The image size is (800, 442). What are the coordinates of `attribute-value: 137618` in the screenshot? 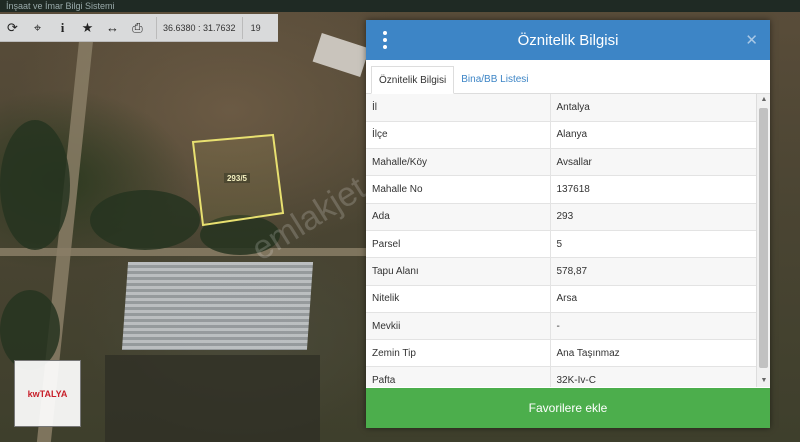 It's located at (653, 189).